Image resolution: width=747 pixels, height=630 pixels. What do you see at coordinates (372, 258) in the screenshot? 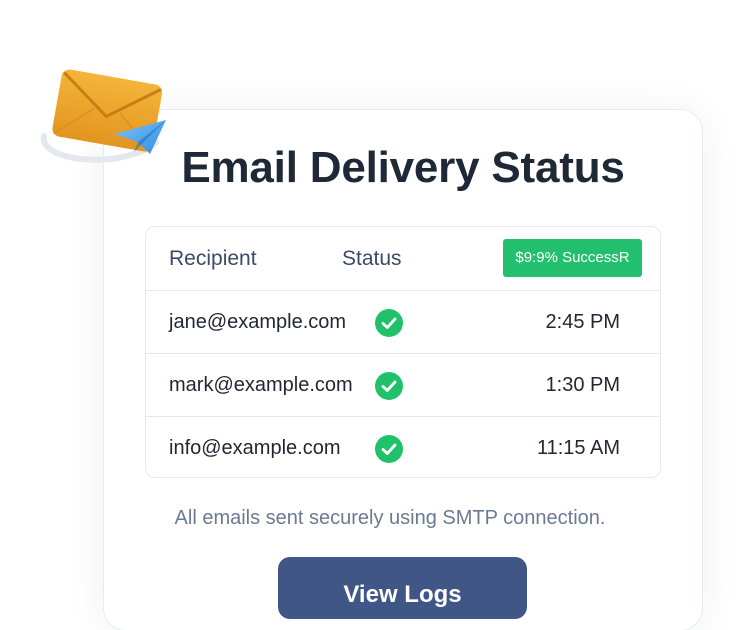
I see `column-header-status: Status` at bounding box center [372, 258].